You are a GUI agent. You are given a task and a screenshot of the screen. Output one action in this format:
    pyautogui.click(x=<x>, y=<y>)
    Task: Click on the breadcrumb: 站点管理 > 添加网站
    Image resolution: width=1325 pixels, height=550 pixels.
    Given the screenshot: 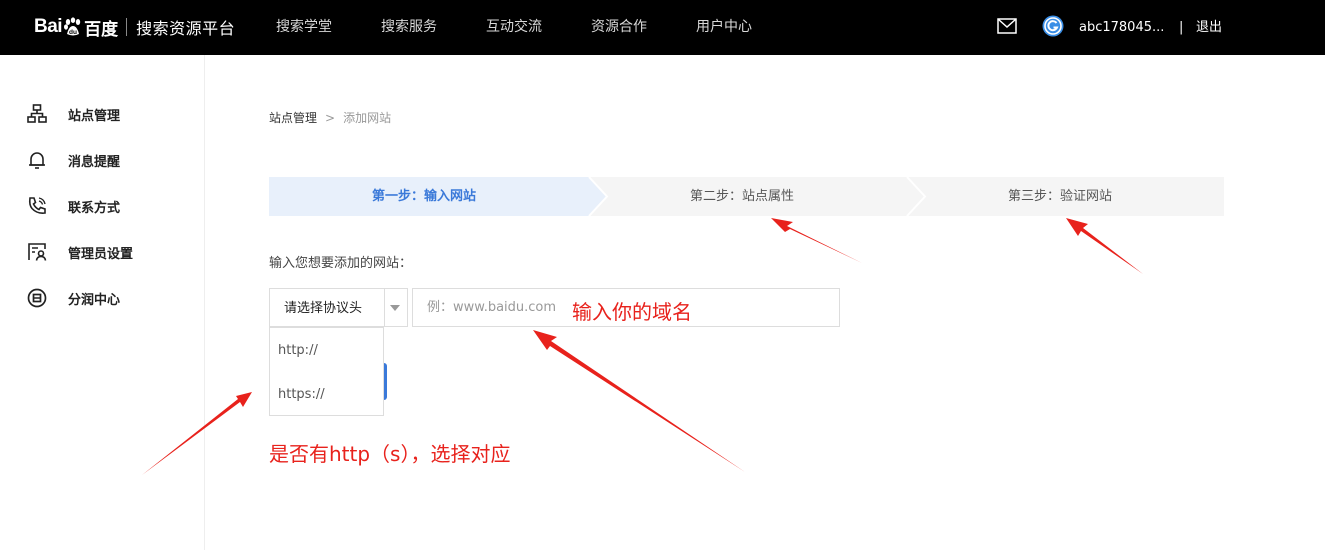 What is the action you would take?
    pyautogui.click(x=330, y=117)
    